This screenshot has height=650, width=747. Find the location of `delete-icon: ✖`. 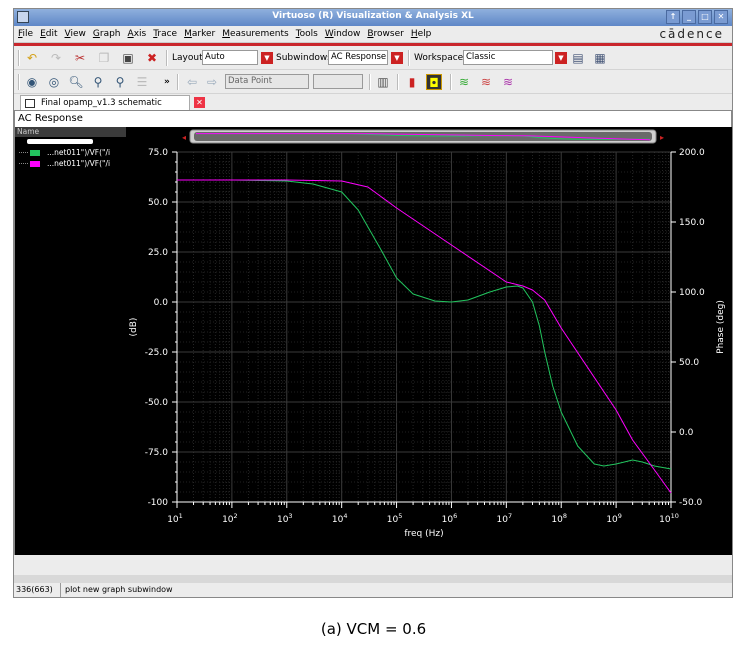

delete-icon: ✖ is located at coordinates (152, 58).